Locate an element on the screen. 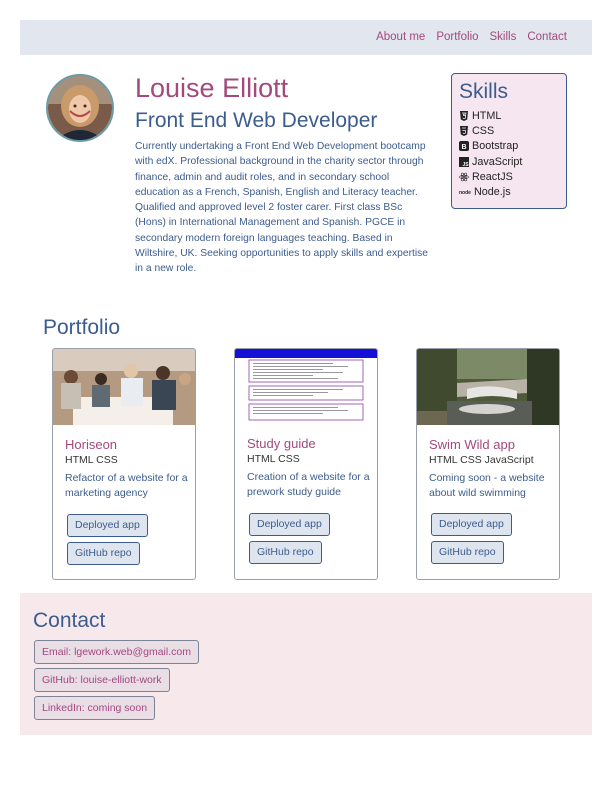 Image resolution: width=612 pixels, height=792 pixels. nav-link-contact: Contact is located at coordinates (547, 37).